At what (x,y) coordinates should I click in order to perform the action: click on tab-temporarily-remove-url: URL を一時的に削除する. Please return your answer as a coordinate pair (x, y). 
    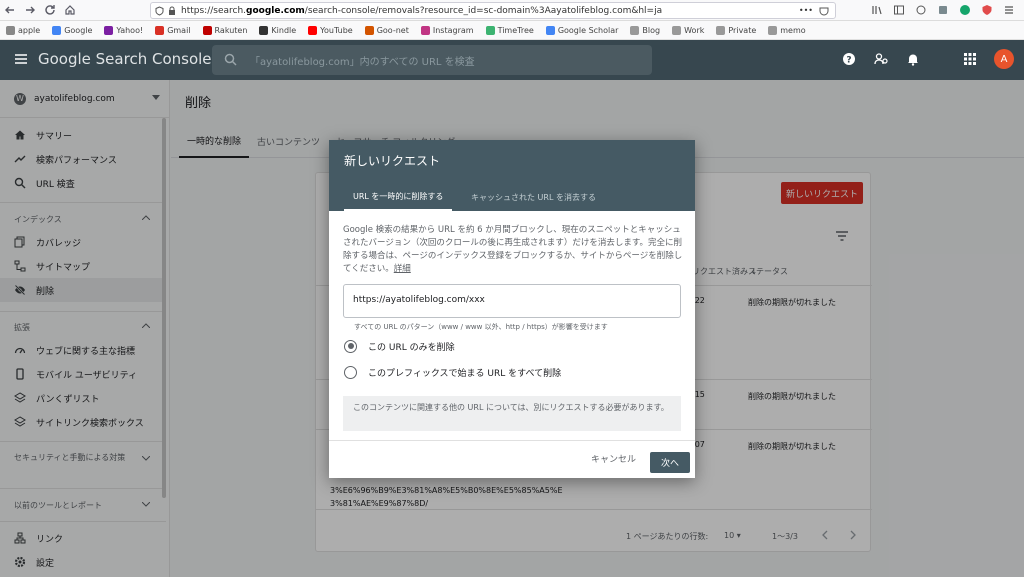
    Looking at the image, I should click on (398, 197).